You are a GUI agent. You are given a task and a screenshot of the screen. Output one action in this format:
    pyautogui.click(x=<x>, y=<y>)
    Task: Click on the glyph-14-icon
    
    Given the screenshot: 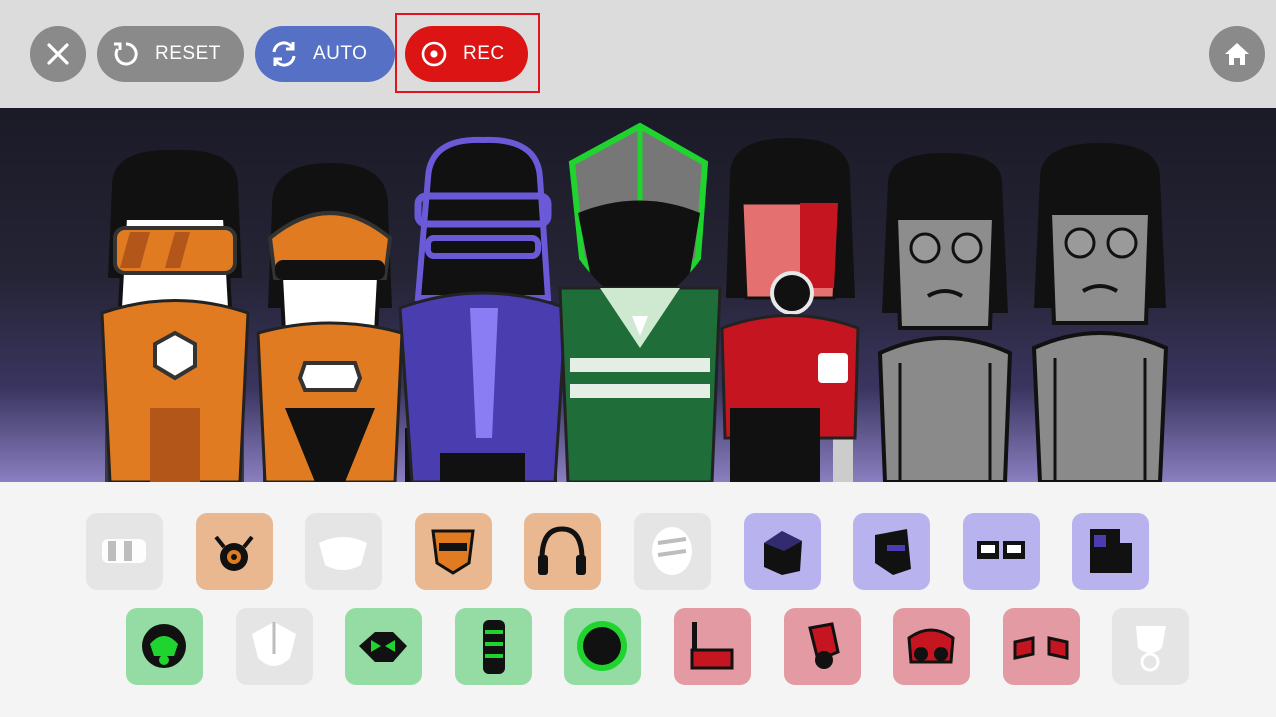 What is the action you would take?
    pyautogui.click(x=493, y=647)
    